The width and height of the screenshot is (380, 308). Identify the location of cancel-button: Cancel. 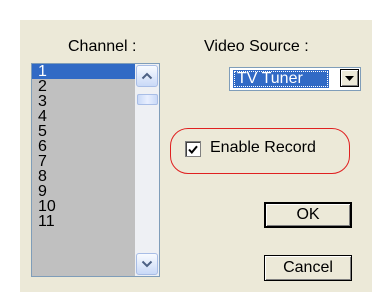
(308, 268).